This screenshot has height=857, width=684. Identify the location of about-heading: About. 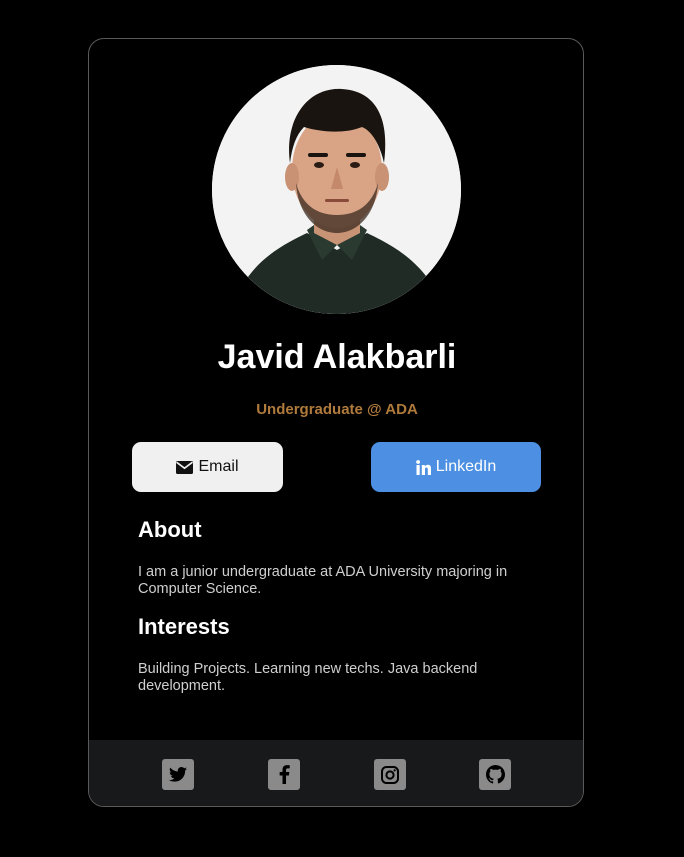
(170, 529).